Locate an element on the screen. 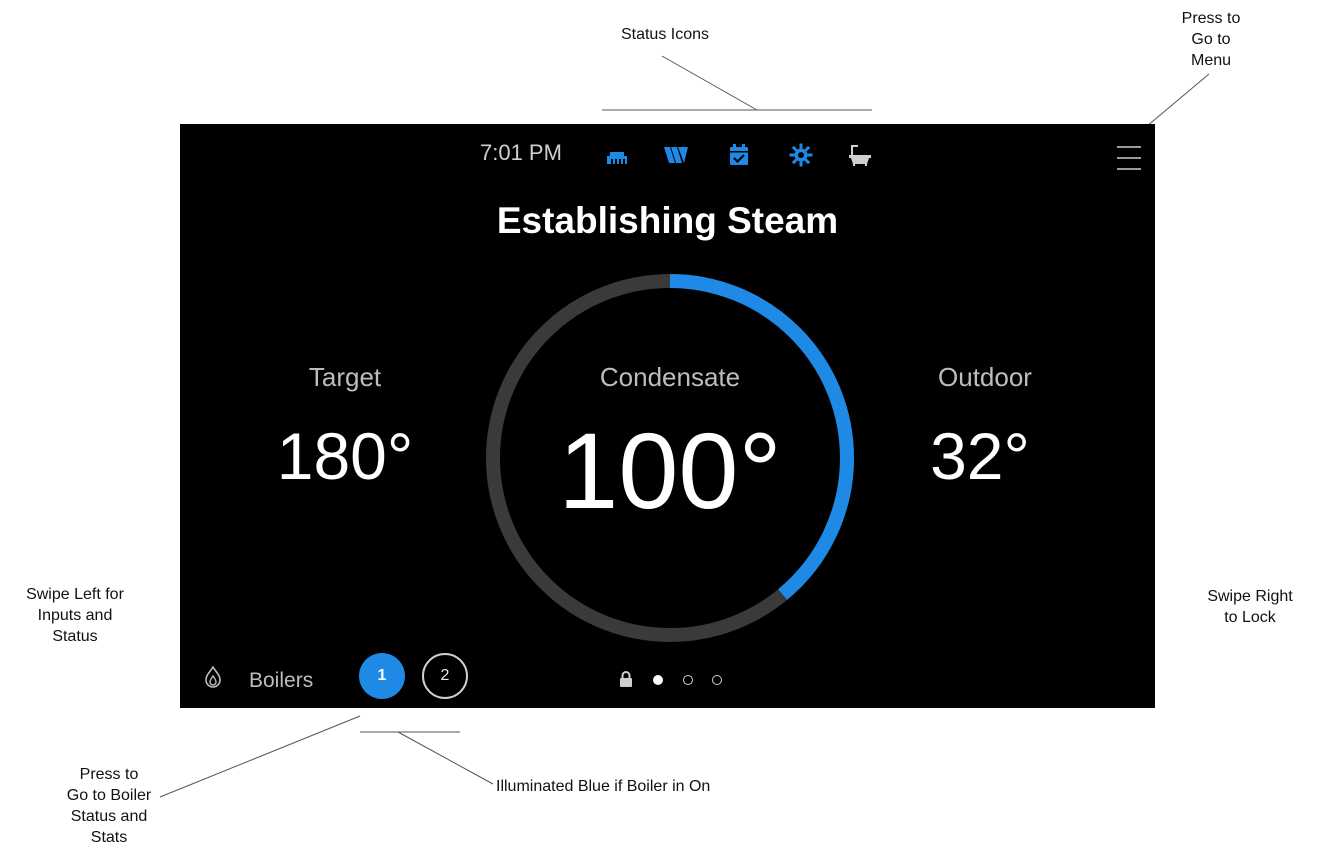 This screenshot has width=1325, height=852. w-logo-icon is located at coordinates (676, 155).